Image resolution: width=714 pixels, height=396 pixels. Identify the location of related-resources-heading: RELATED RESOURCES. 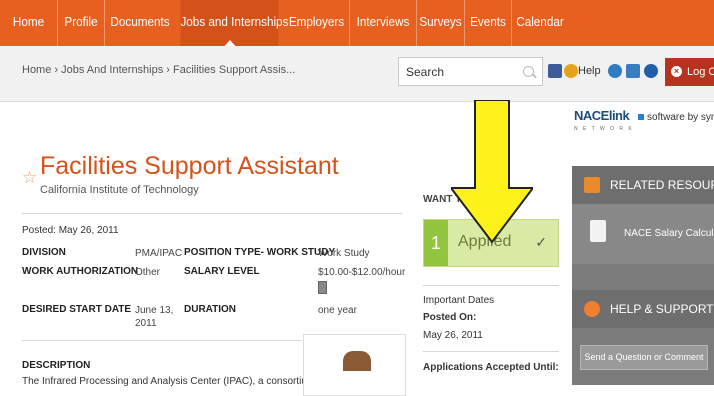
(643, 185).